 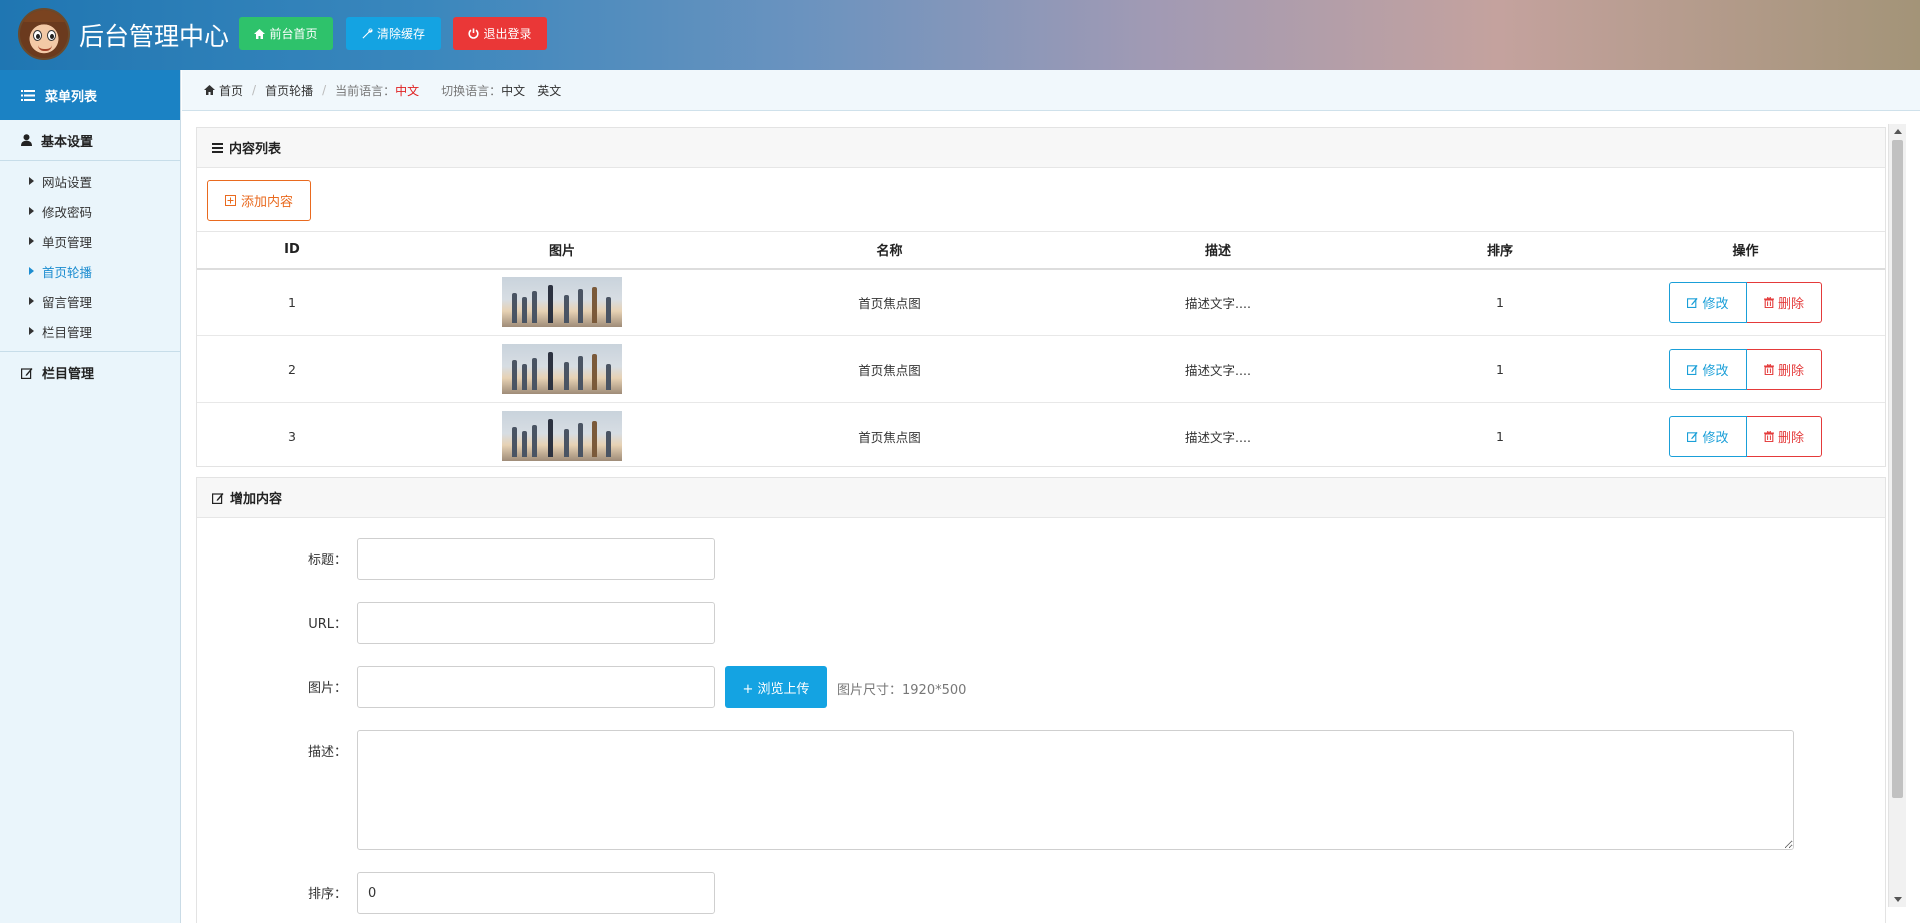 What do you see at coordinates (1051, 90) in the screenshot?
I see `breadcrumb: 首页 / 首页轮播 / 当前语言： 中文 切换语言： 中文 英文` at bounding box center [1051, 90].